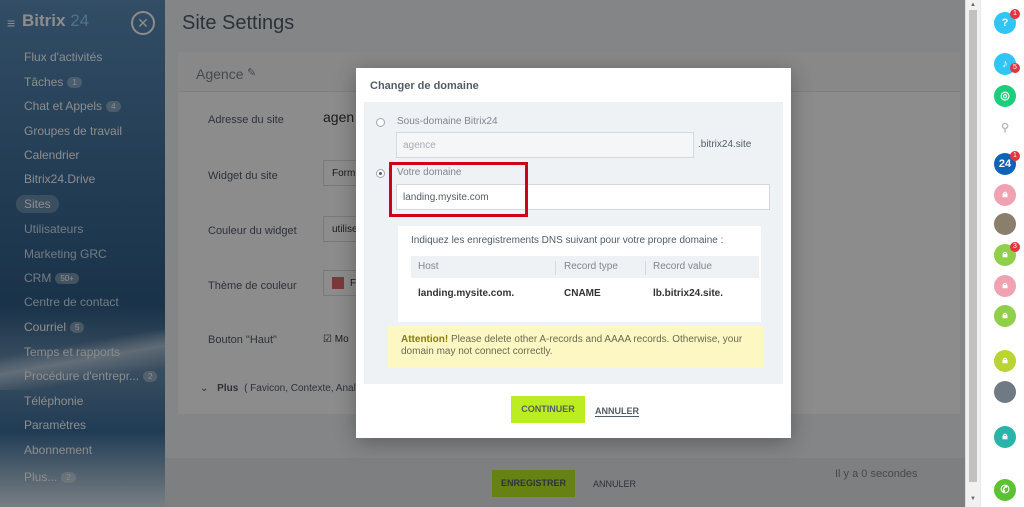 The image size is (1024, 507). What do you see at coordinates (458, 189) in the screenshot?
I see `red-highlight-box` at bounding box center [458, 189].